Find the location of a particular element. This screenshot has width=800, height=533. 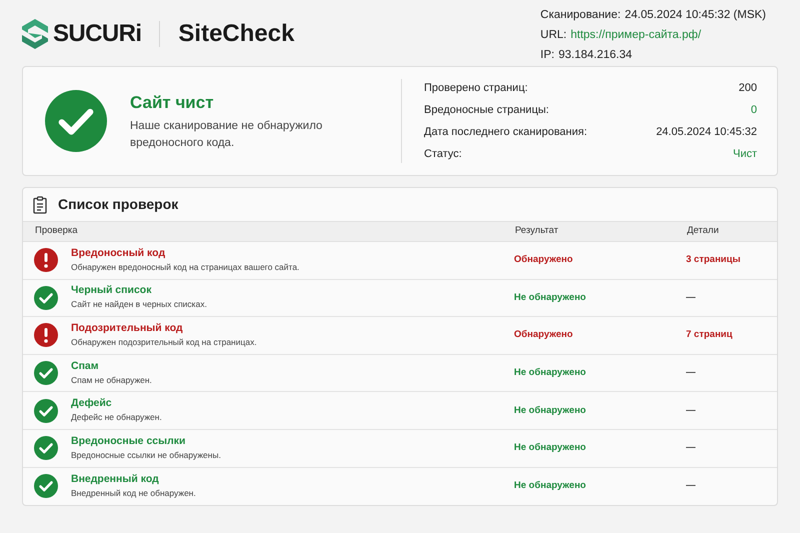

stat-value: 0 is located at coordinates (753, 110).